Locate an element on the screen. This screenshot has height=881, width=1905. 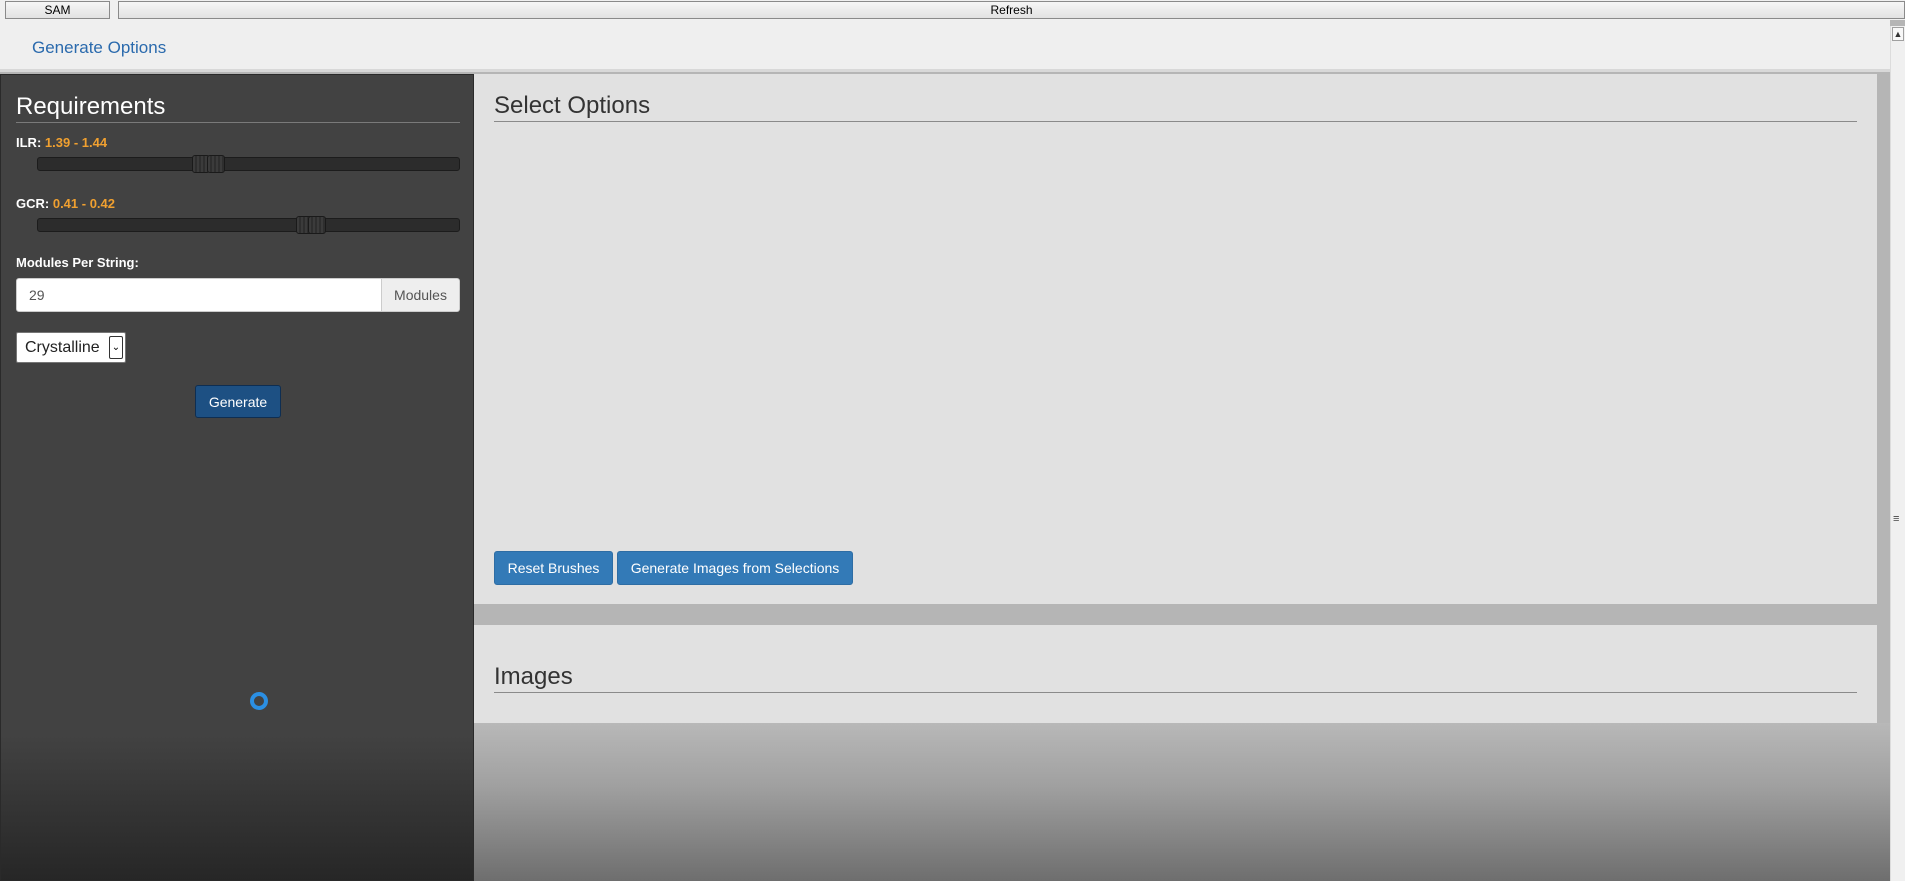
ilr-slider is located at coordinates (248, 164).